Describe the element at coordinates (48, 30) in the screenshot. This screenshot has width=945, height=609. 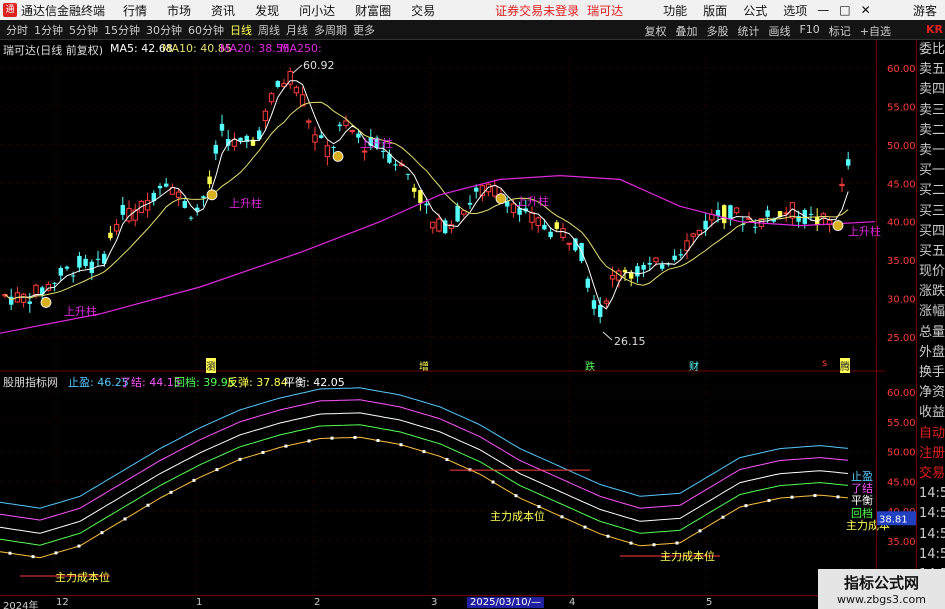
I see `period-1min: 1分钟` at that location.